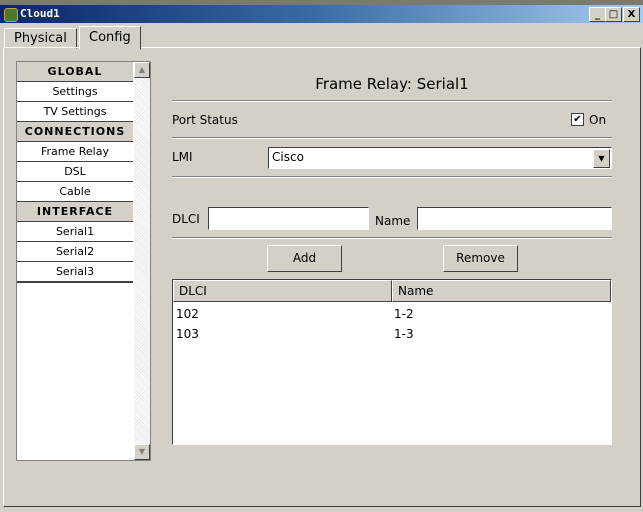  I want to click on scroll-up-icon: ▲, so click(142, 70).